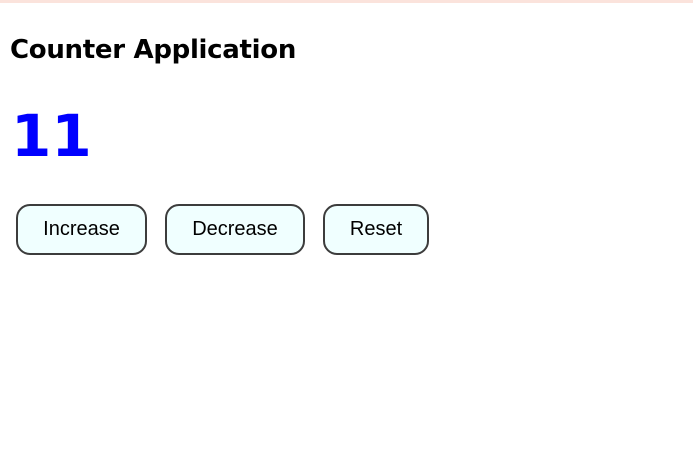 The image size is (693, 464). I want to click on counter-controls: Increase Decrease Reset, so click(222, 229).